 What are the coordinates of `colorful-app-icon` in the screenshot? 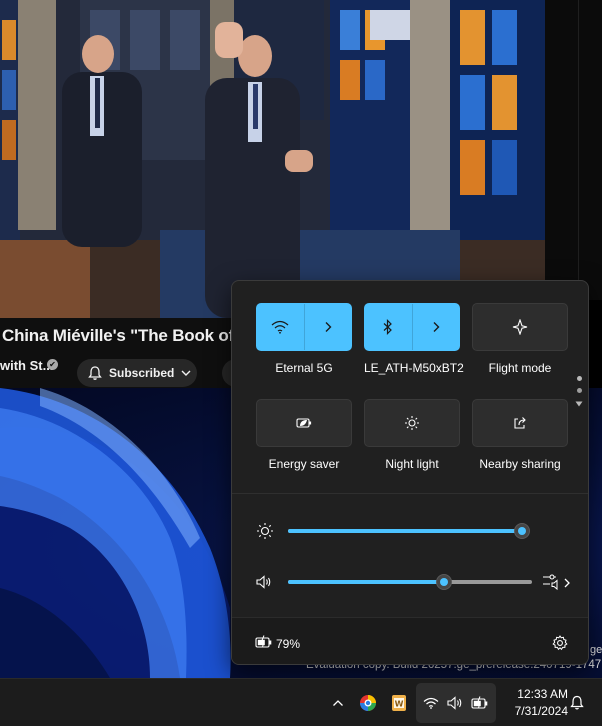 It's located at (368, 703).